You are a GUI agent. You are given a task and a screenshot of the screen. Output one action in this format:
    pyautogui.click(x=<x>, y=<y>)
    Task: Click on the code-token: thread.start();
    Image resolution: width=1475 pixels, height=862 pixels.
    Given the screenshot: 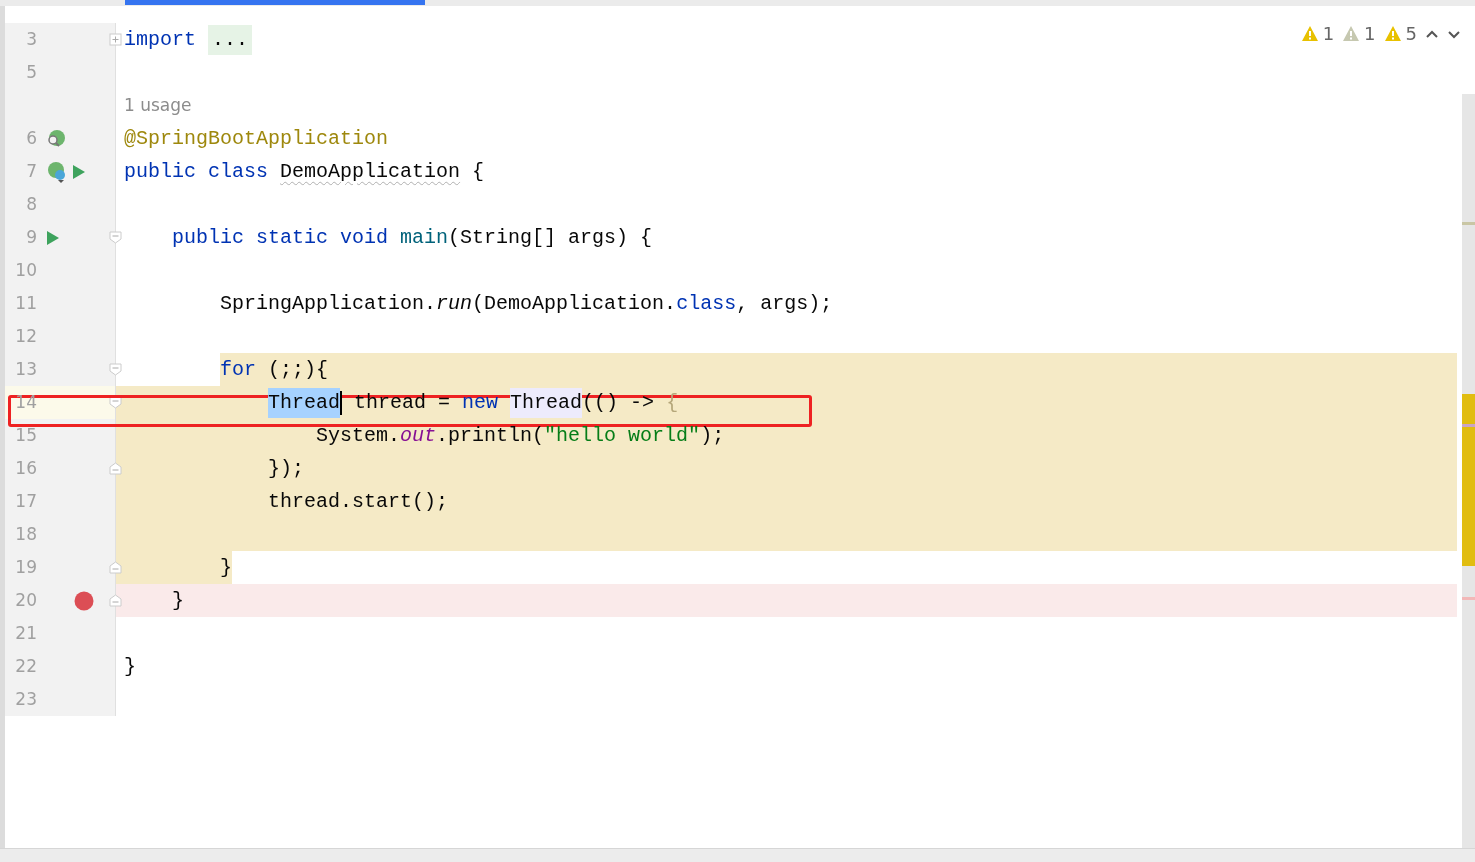 What is the action you would take?
    pyautogui.click(x=358, y=501)
    